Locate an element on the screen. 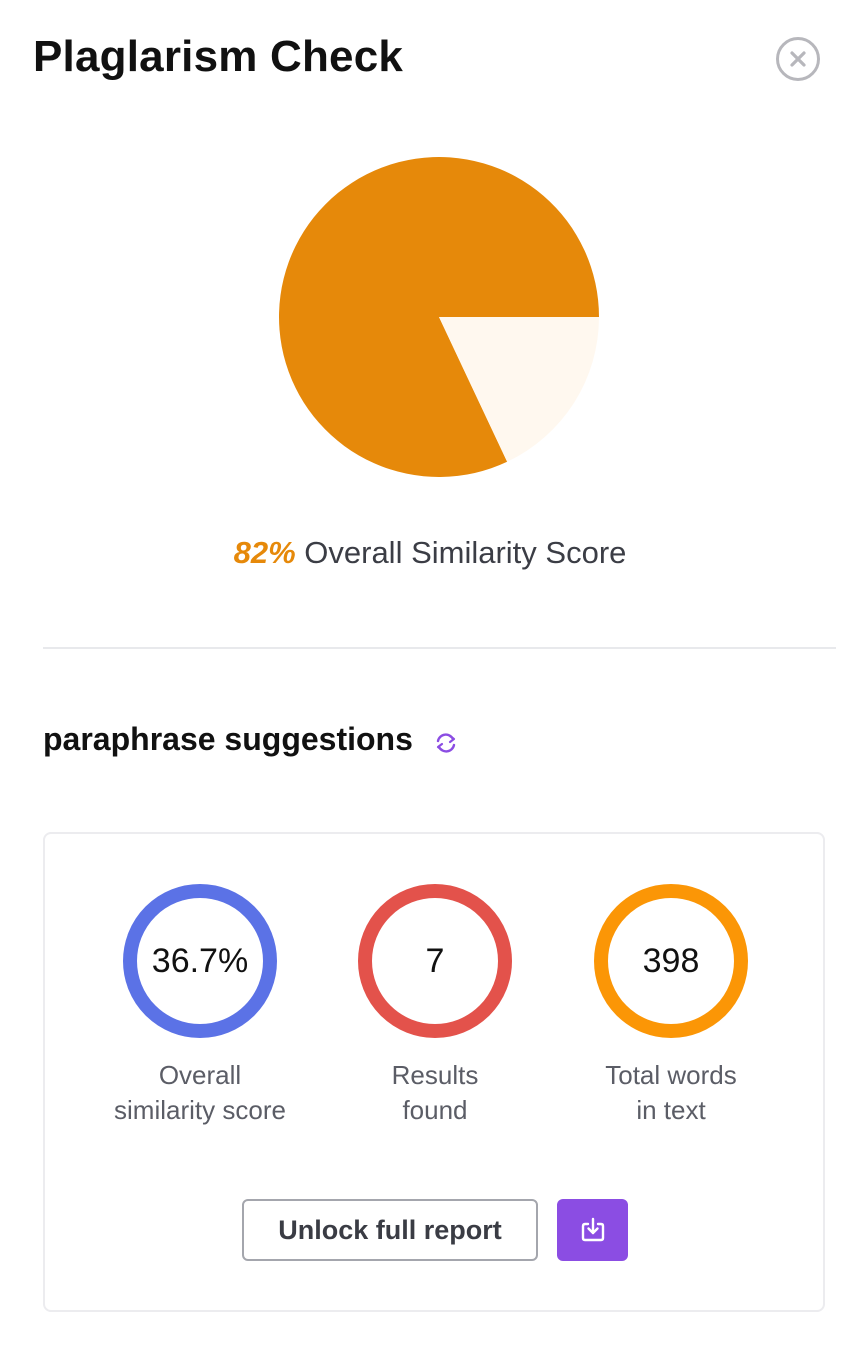 Image resolution: width=860 pixels, height=1352 pixels. section-heading: paraphrase suggestions is located at coordinates (251, 739).